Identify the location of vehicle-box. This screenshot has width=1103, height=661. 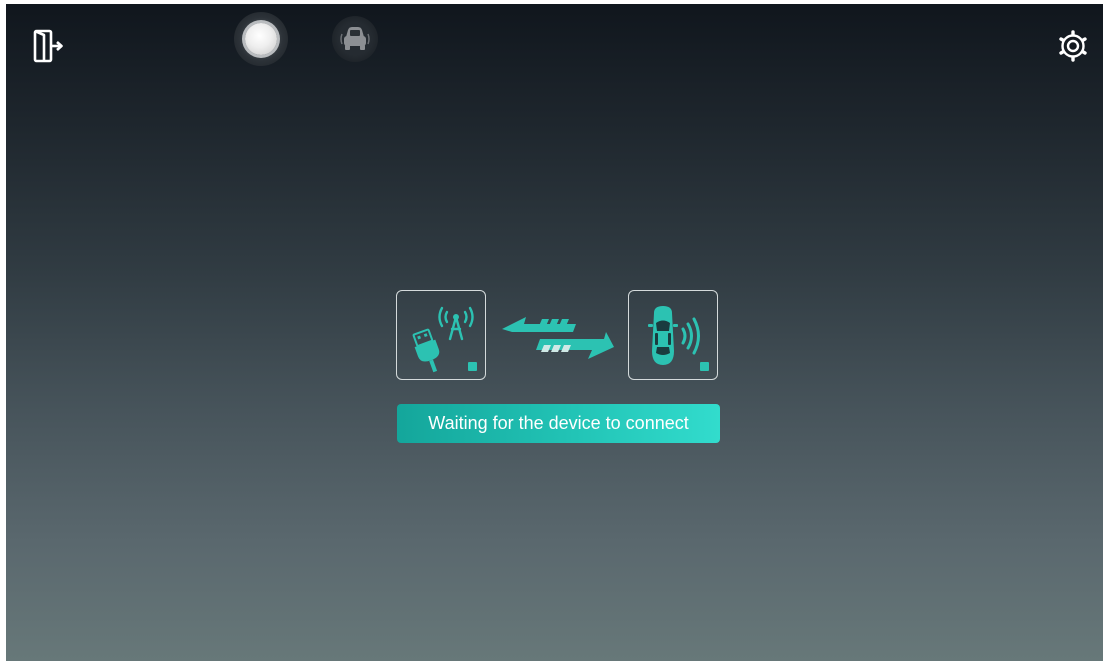
(673, 335).